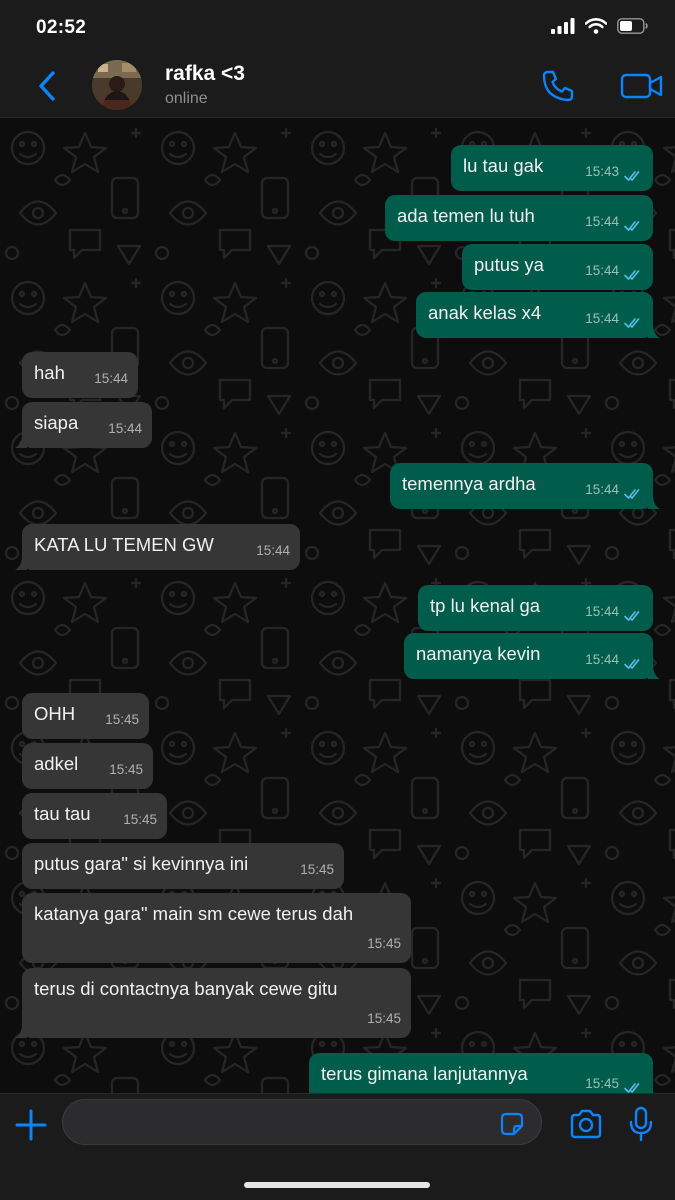 This screenshot has height=1200, width=675. I want to click on microphone-icon, so click(641, 1124).